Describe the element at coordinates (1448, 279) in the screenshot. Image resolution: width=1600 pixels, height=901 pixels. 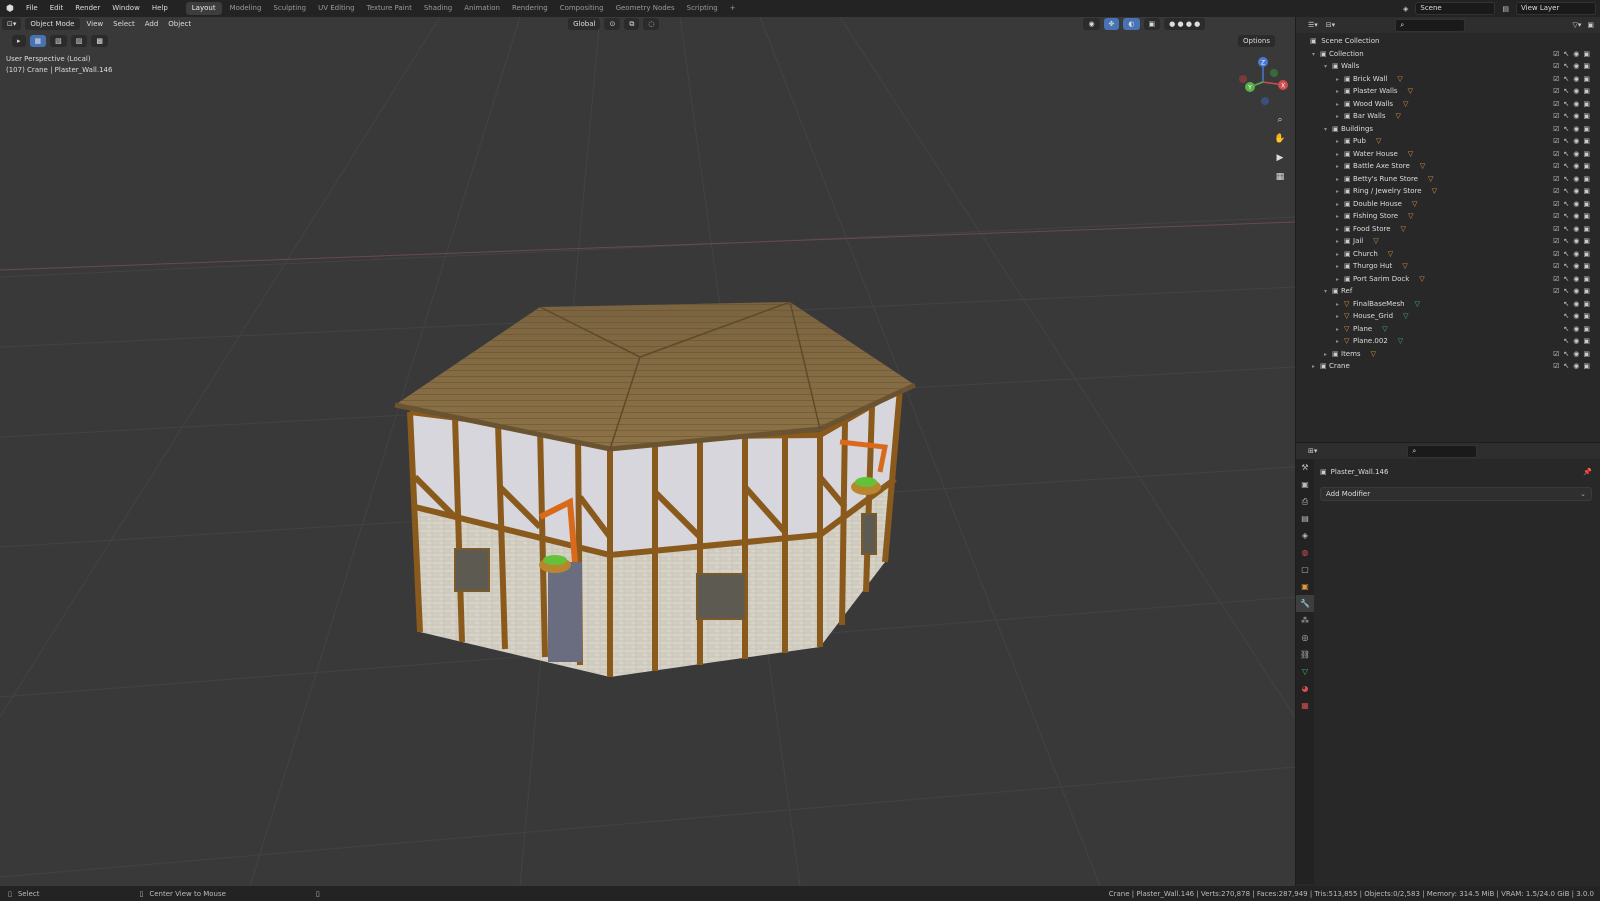
I see `outliner-item: ▸ ▣ Port Sarim Dock ▽ ☑↖◉▣` at that location.